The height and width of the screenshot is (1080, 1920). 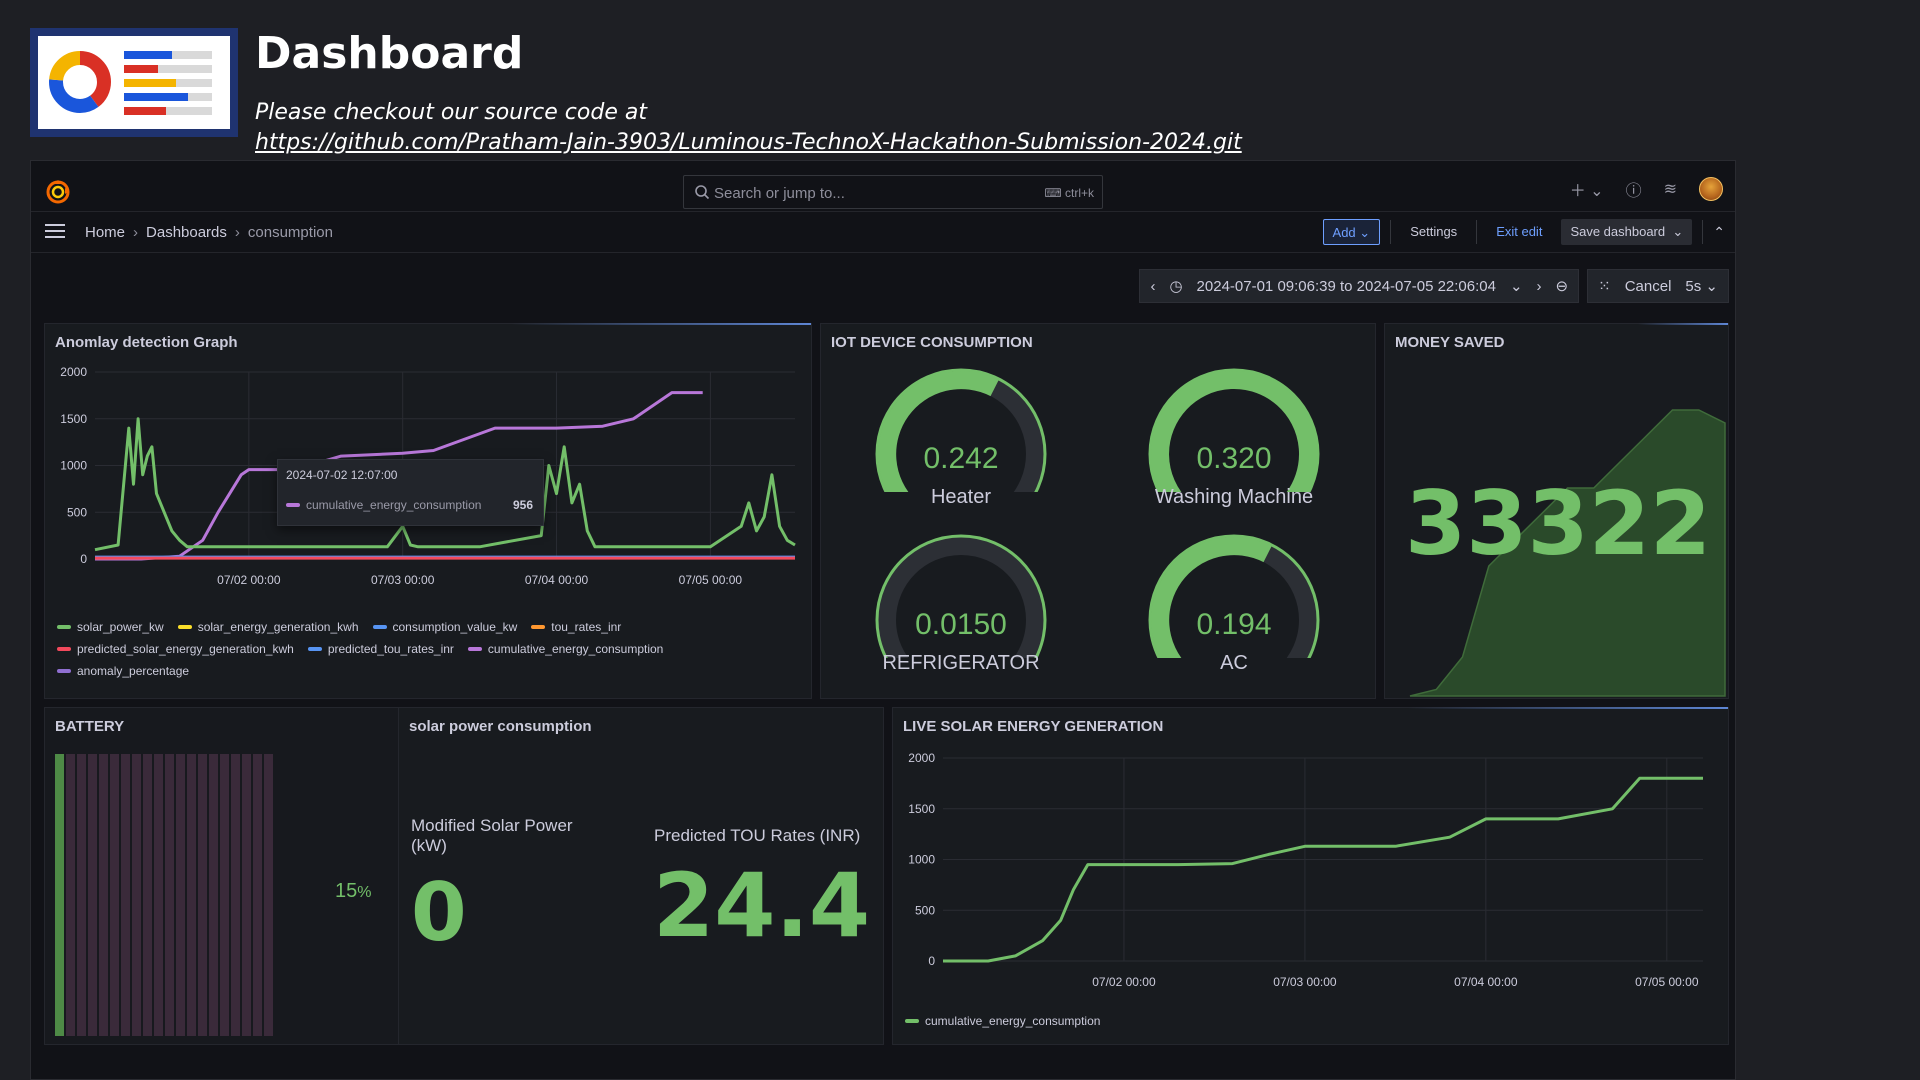 I want to click on battery-panel: BATTERY 15%, so click(x=232, y=876).